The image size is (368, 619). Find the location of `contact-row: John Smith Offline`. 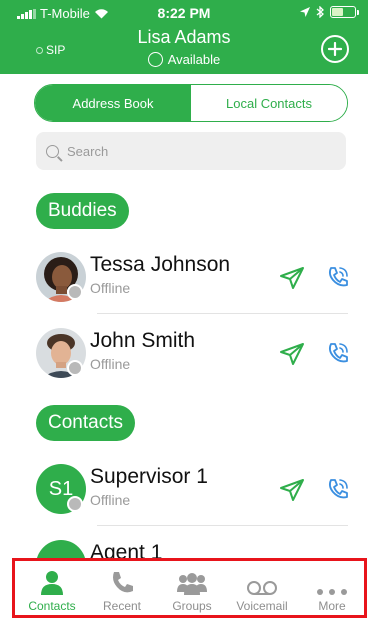

contact-row: John Smith Offline is located at coordinates (184, 353).